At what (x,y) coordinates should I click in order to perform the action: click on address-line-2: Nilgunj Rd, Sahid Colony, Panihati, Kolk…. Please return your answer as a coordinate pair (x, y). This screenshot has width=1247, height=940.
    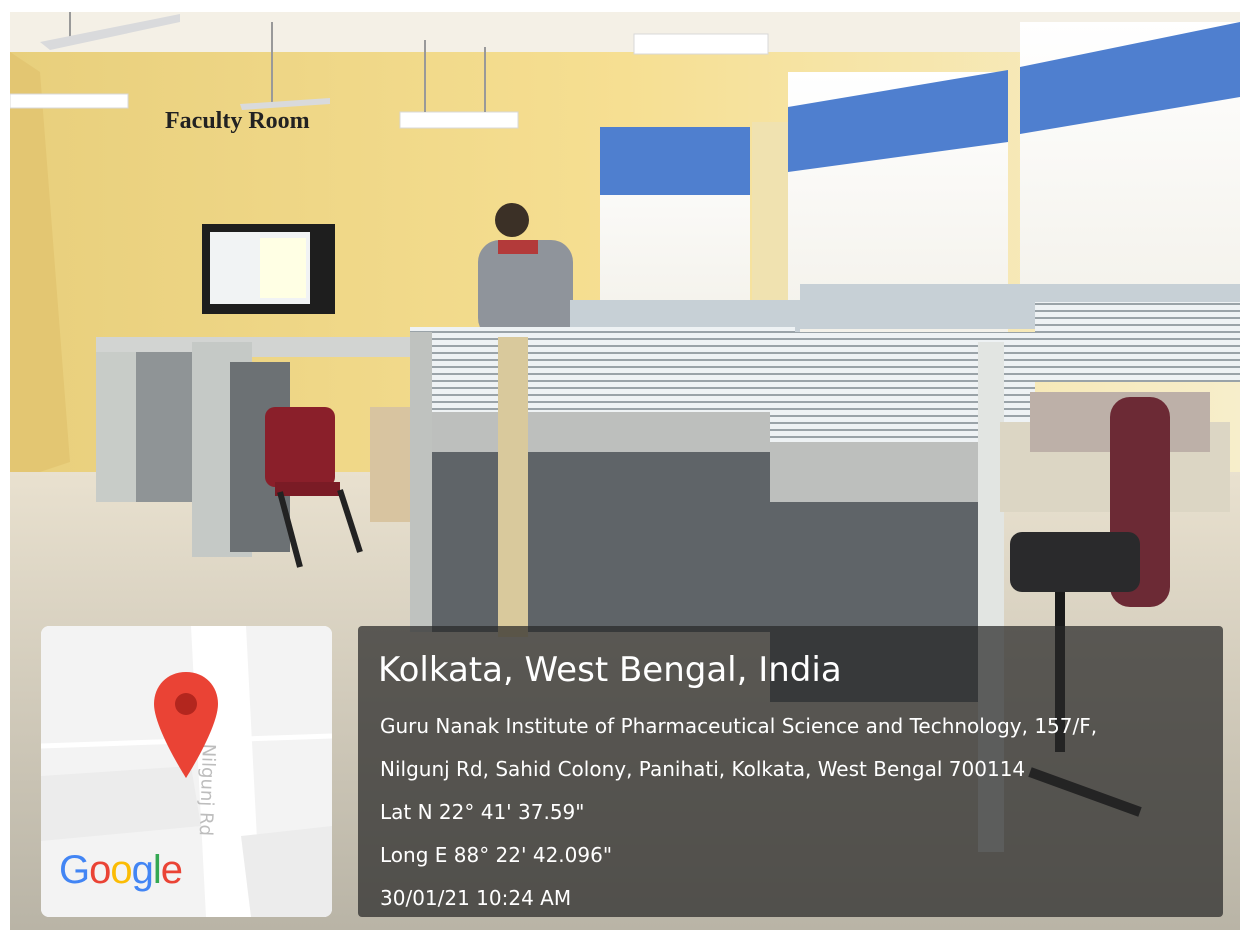
    Looking at the image, I should click on (703, 769).